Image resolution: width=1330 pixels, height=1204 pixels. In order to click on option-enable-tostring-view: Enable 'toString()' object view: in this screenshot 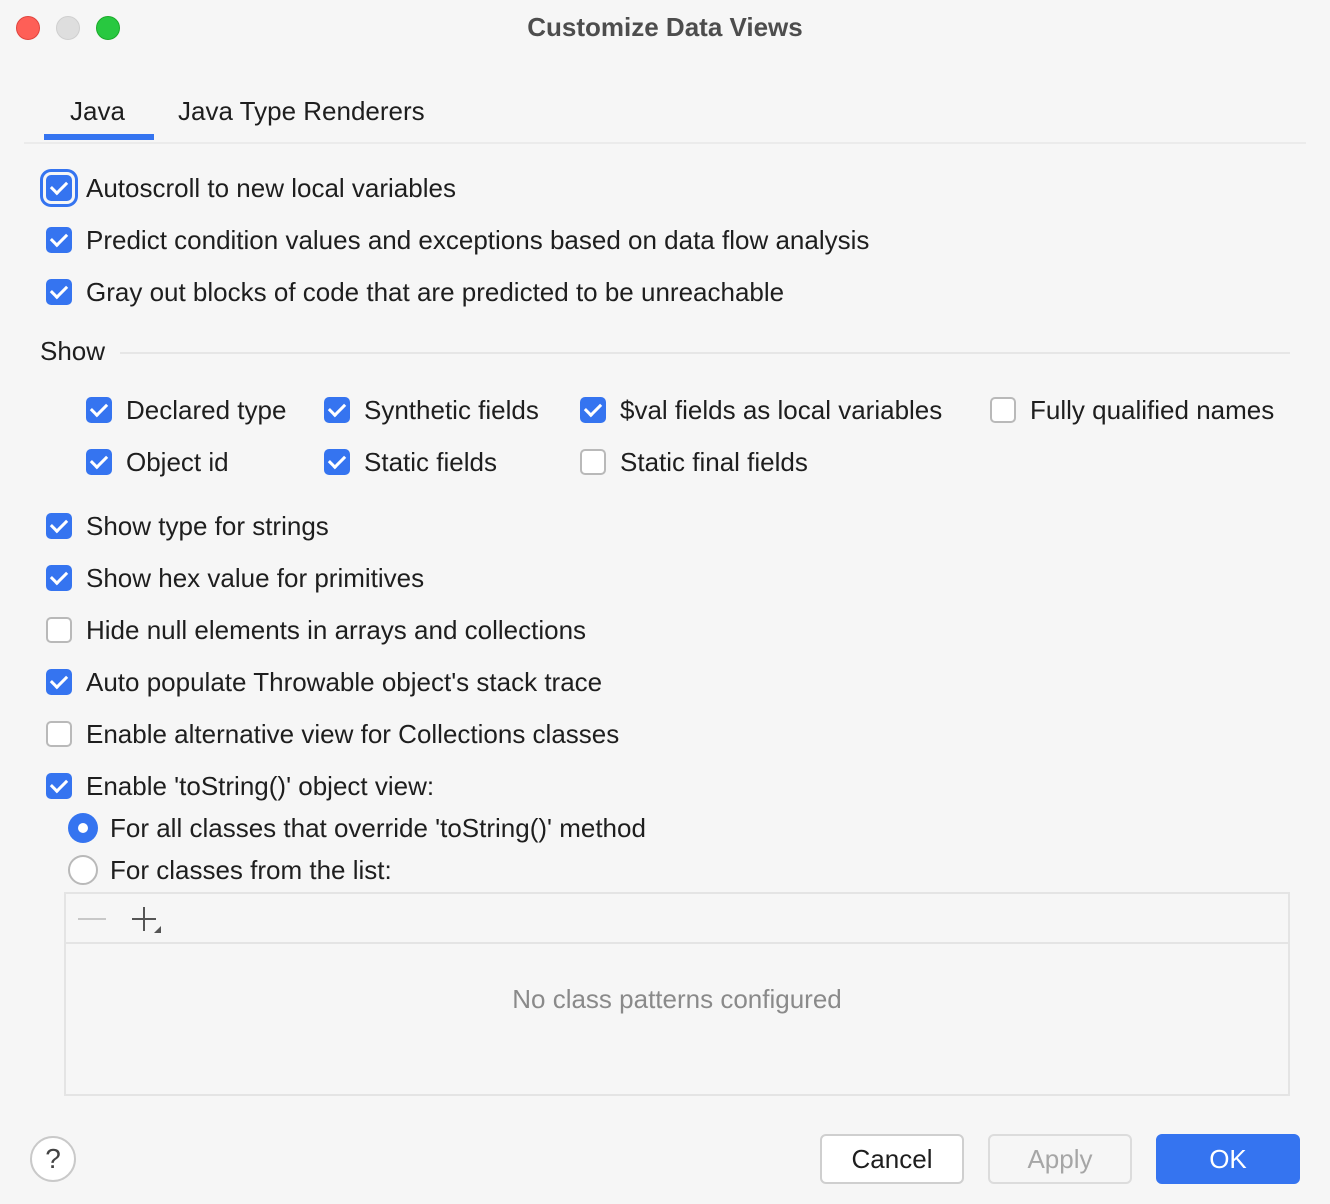, I will do `click(240, 786)`.